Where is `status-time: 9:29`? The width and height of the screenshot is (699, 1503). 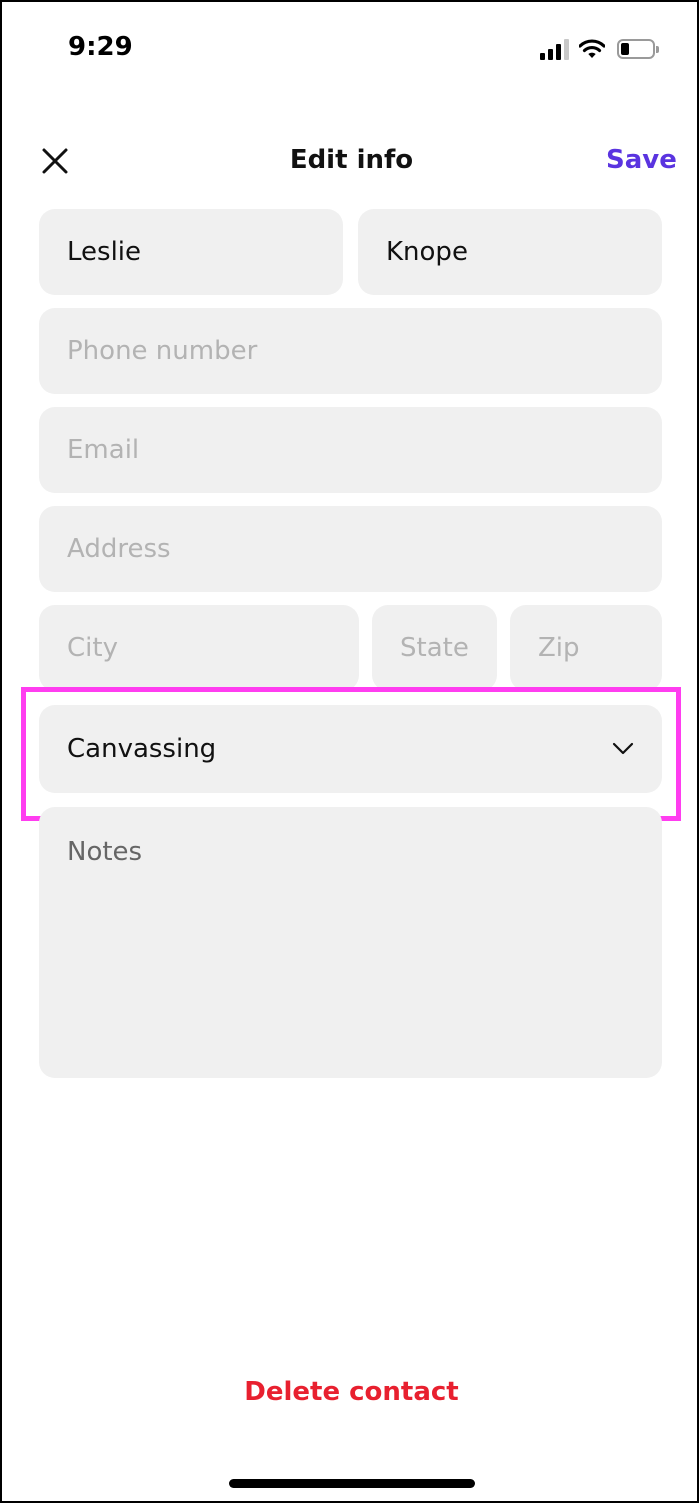
status-time: 9:29 is located at coordinates (100, 47).